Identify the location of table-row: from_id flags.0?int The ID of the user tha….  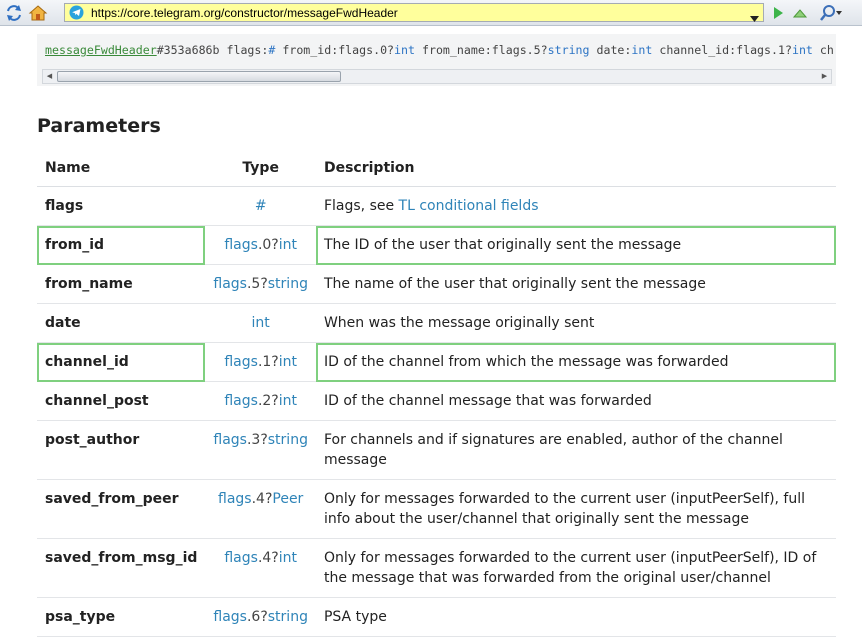
(436, 245).